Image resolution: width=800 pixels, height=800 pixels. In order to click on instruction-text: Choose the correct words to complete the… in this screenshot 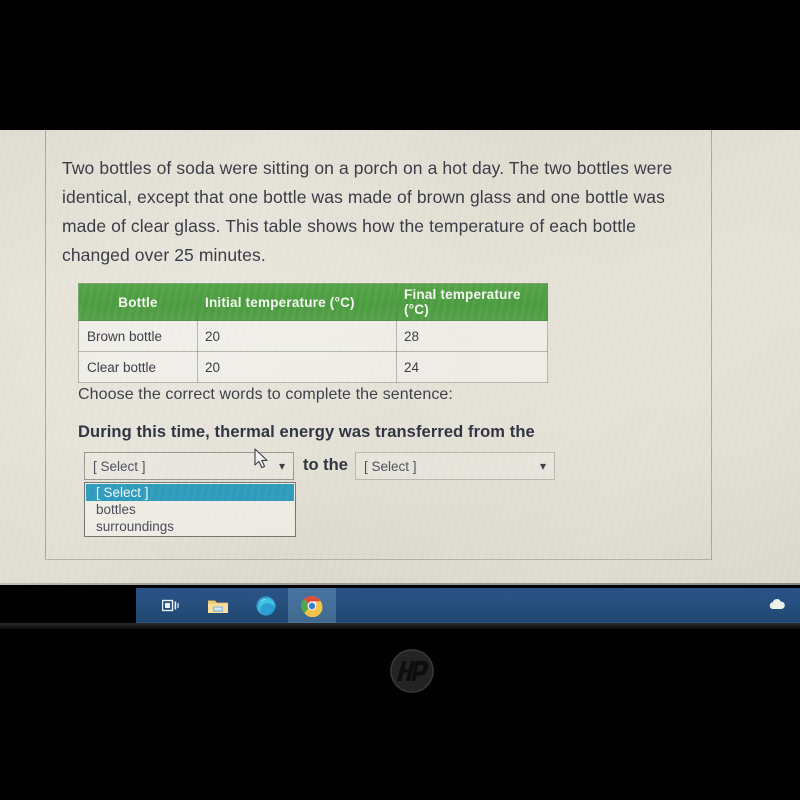, I will do `click(265, 394)`.